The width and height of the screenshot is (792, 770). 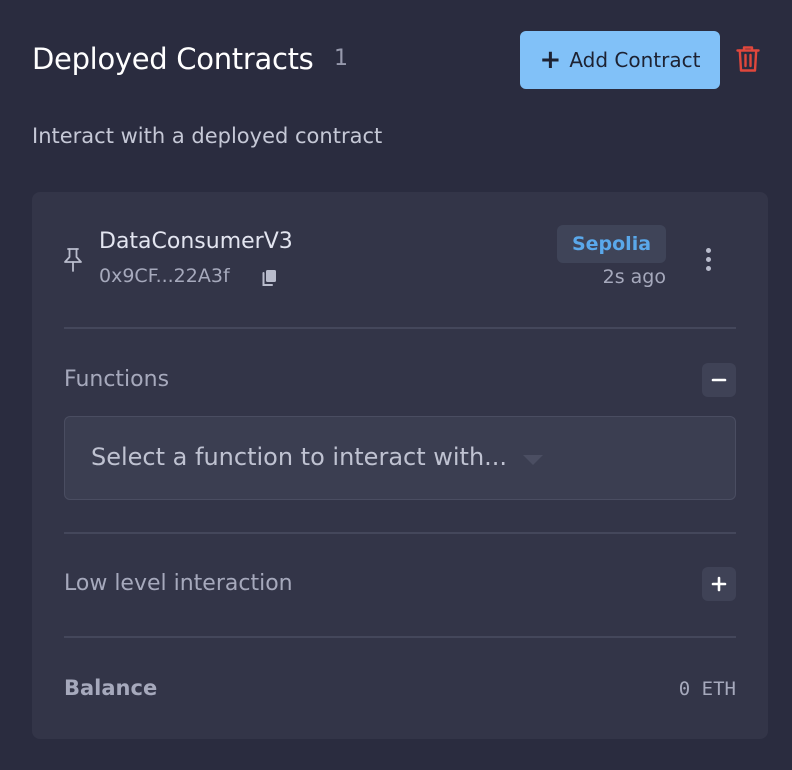 I want to click on page-title: Deployed Contracts, so click(x=173, y=59).